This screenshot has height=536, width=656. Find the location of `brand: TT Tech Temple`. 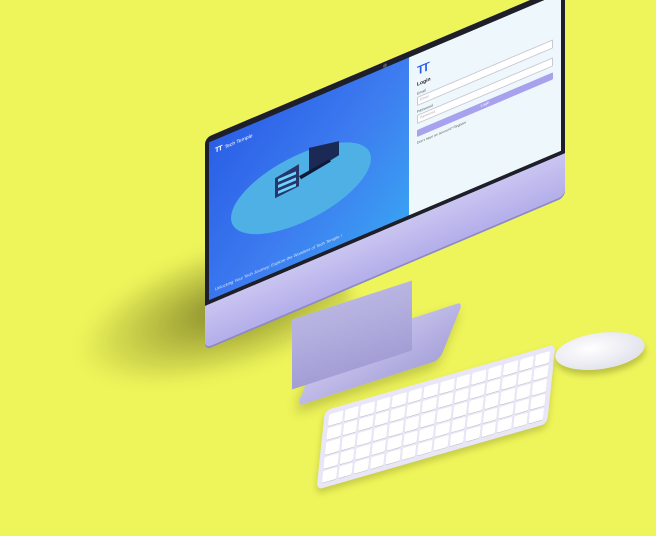

brand: TT Tech Temple is located at coordinates (234, 143).